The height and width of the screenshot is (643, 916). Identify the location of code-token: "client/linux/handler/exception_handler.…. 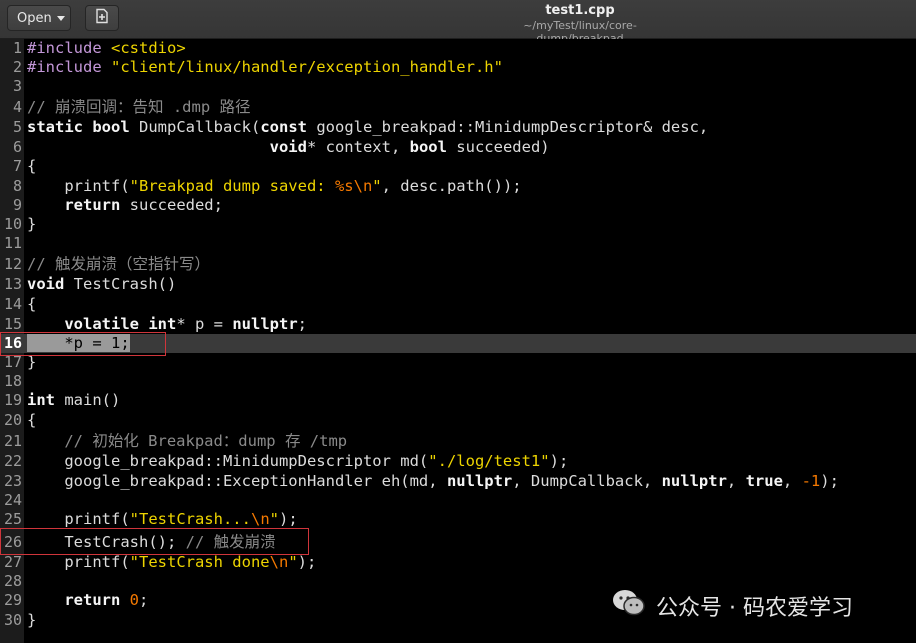
(307, 67).